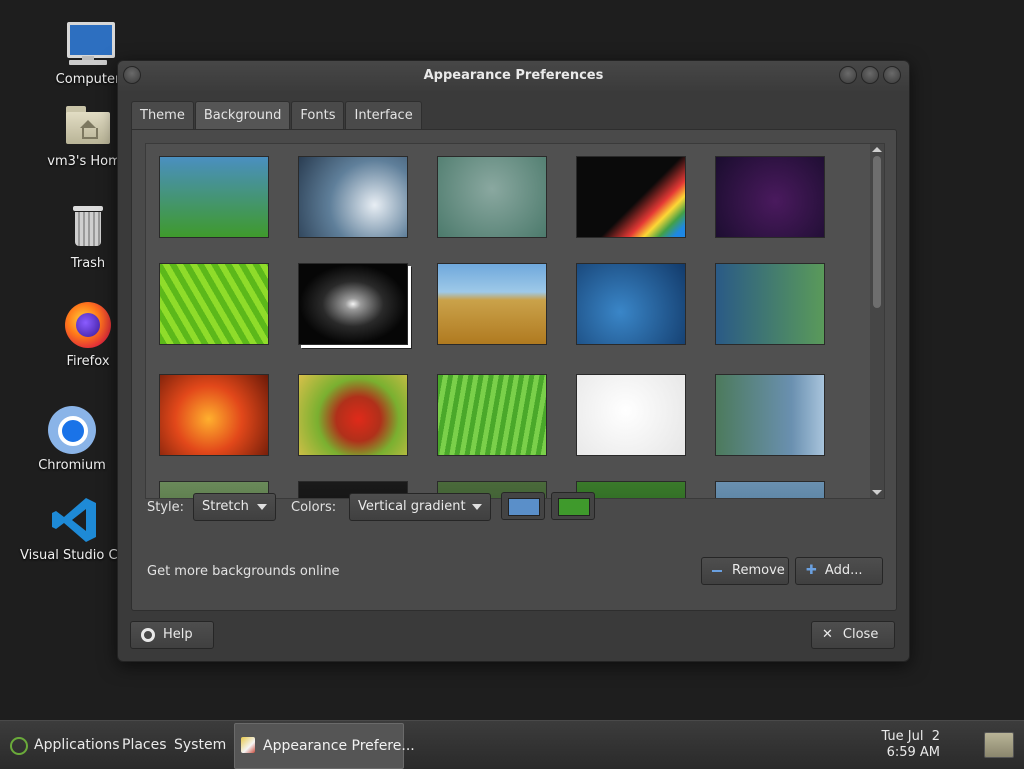 The image size is (1024, 769). Describe the element at coordinates (88, 126) in the screenshot. I see `home-folder-icon` at that location.